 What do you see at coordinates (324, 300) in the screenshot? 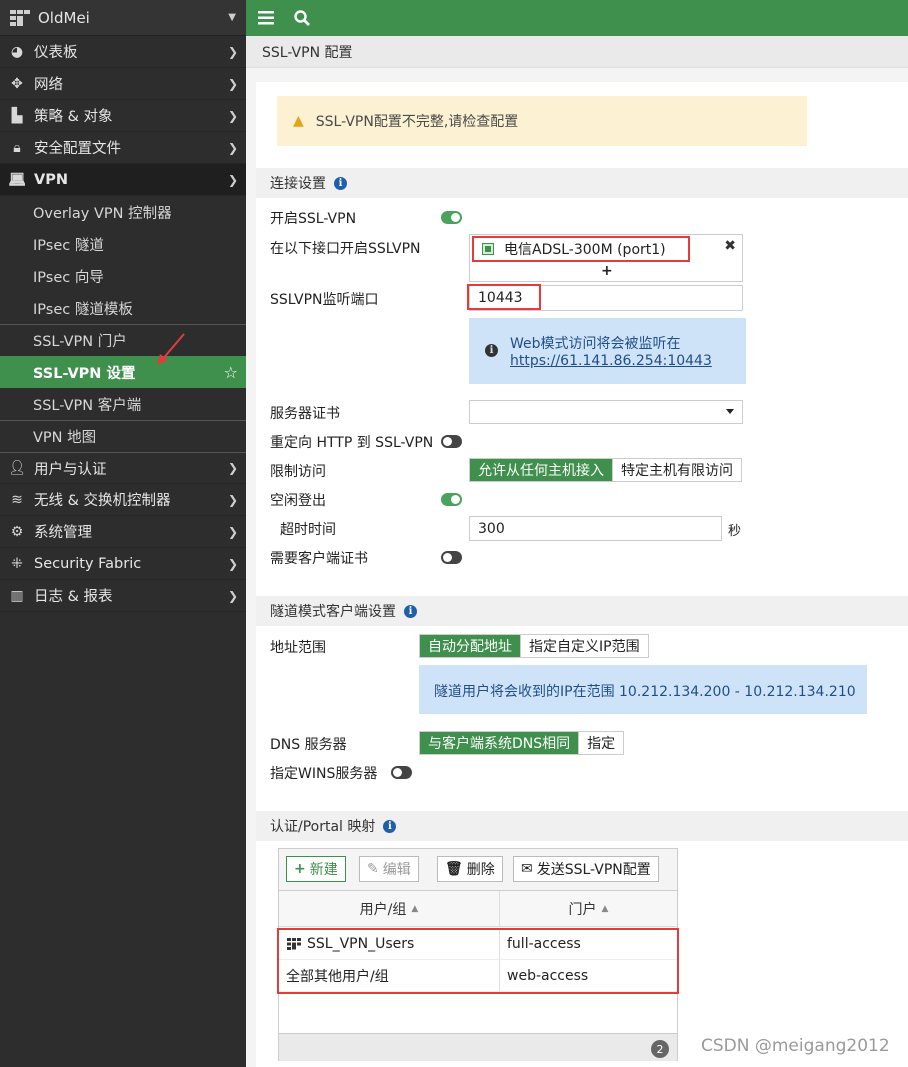
I see `port-label: SSLVPN监听端口` at bounding box center [324, 300].